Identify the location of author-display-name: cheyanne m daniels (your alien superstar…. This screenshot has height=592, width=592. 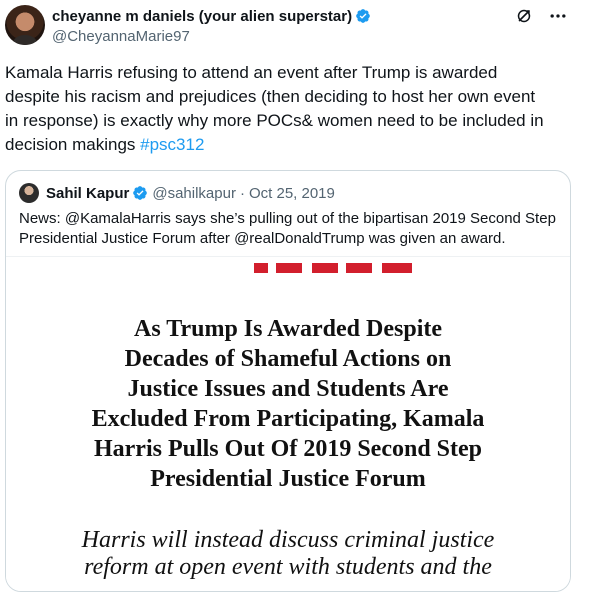
(202, 16).